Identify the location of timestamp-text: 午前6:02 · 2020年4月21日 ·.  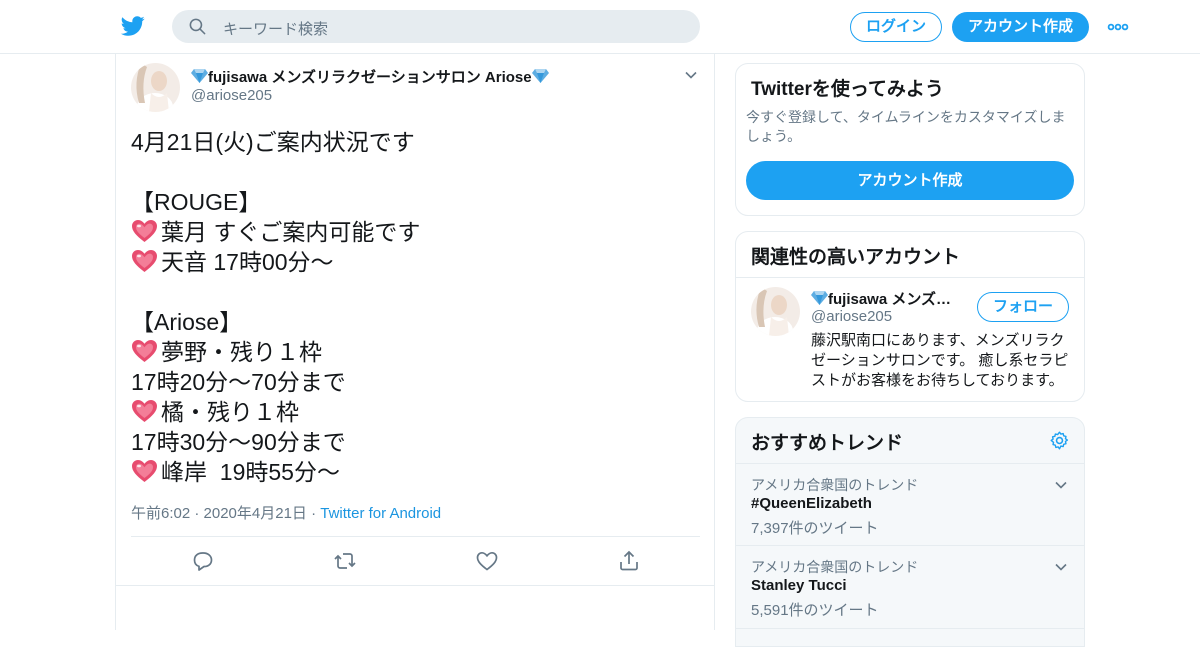
(225, 513).